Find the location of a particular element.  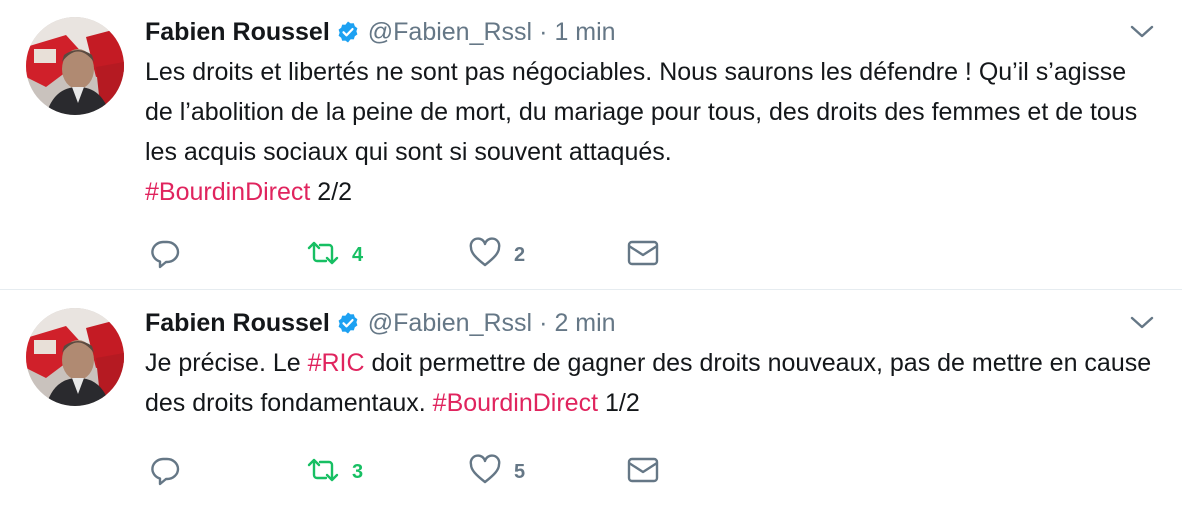

tweet-actions: 3 5 is located at coordinates (418, 472).